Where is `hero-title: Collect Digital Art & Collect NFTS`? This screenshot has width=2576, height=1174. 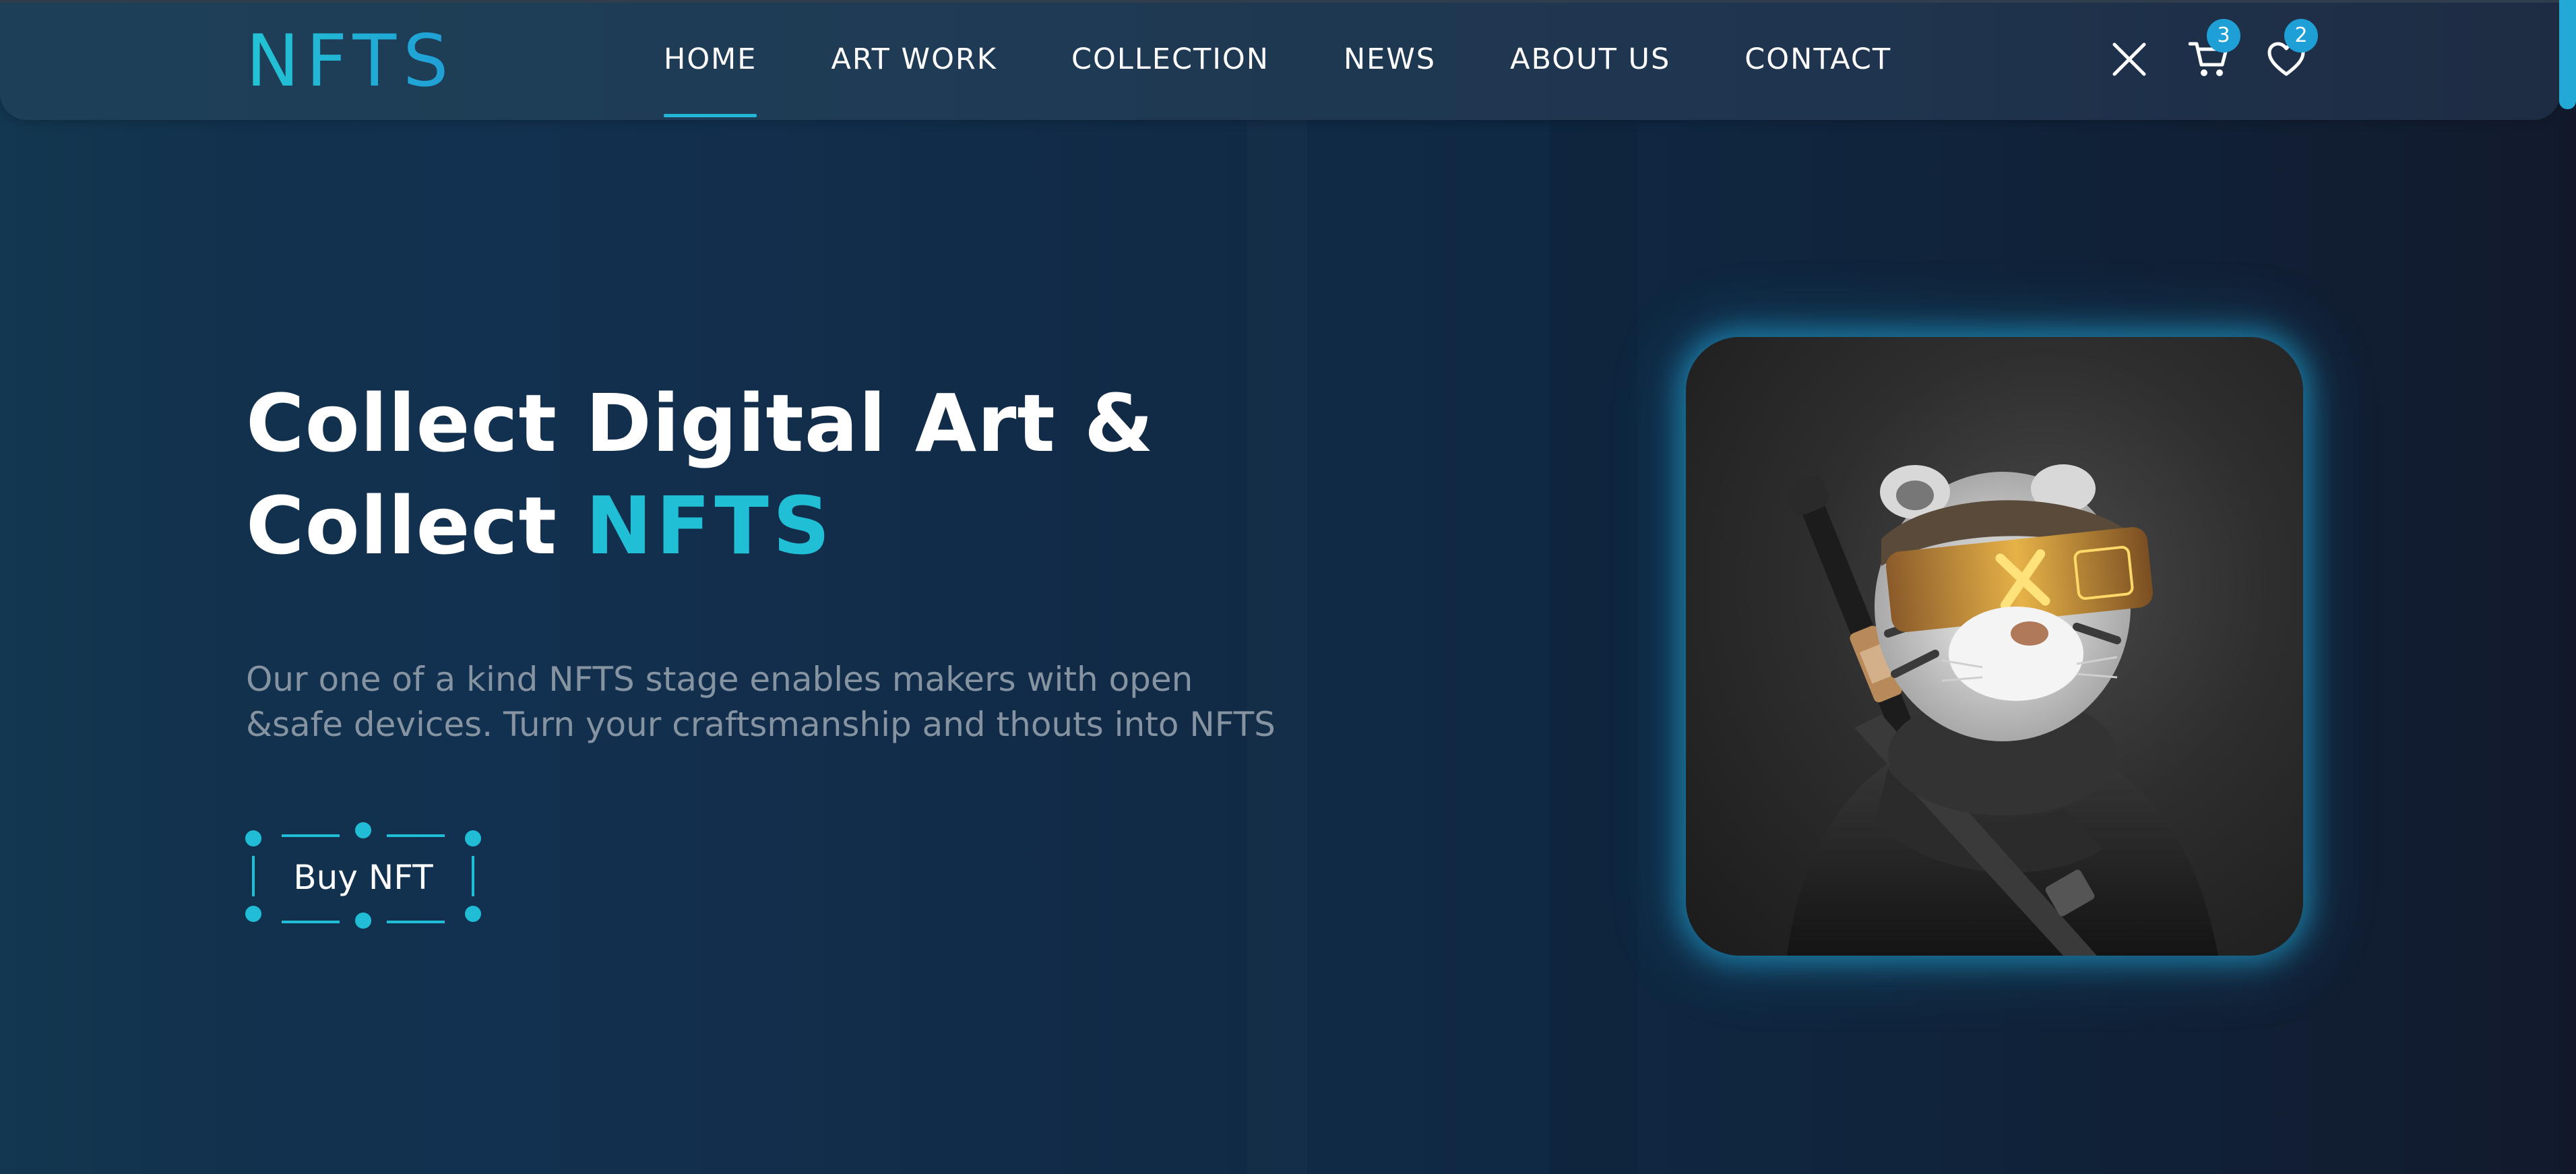 hero-title: Collect Digital Art & Collect NFTS is located at coordinates (700, 474).